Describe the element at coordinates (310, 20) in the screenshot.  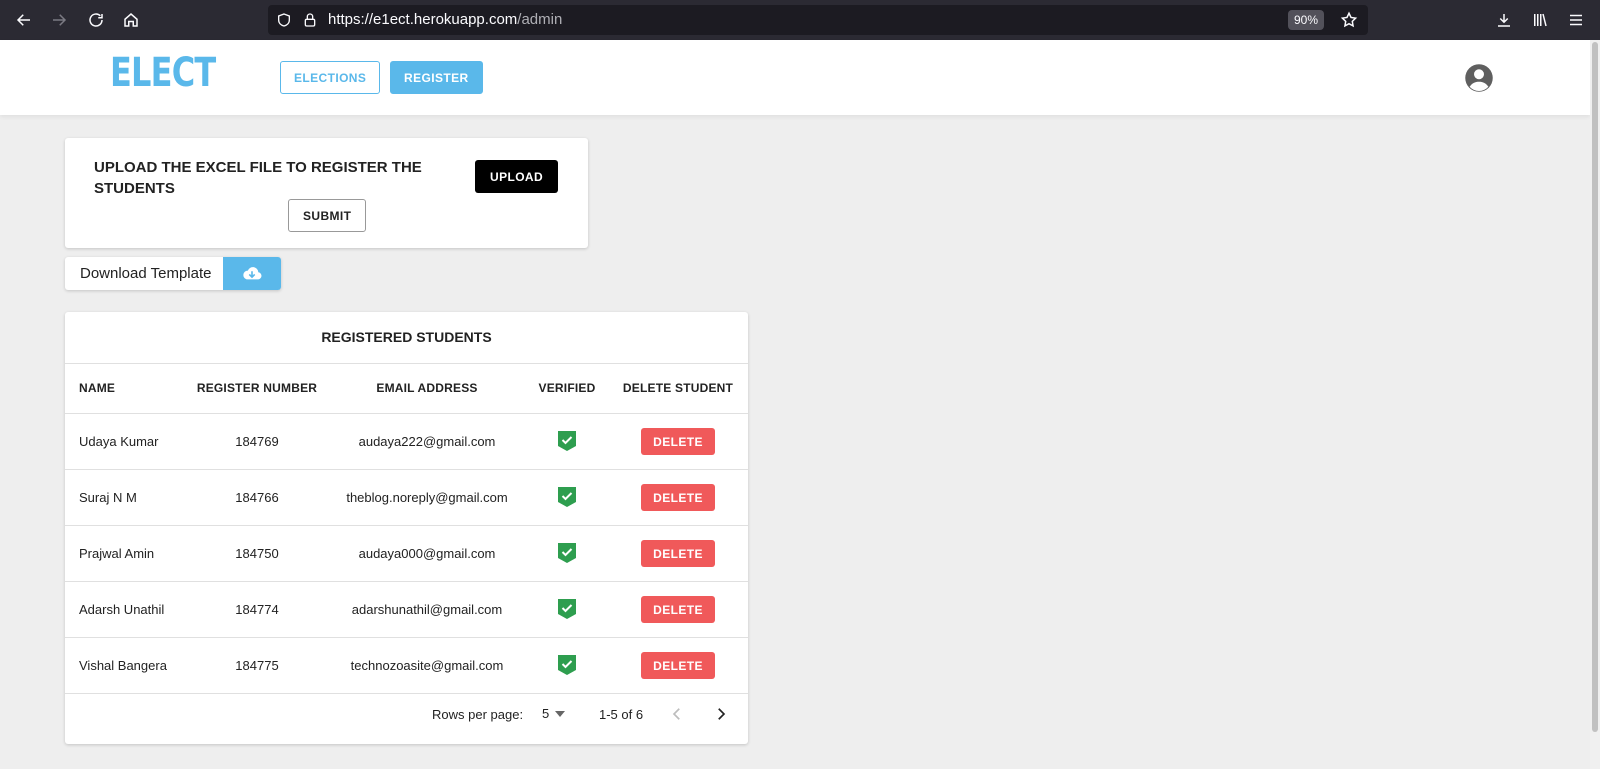
I see `lock-icon` at that location.